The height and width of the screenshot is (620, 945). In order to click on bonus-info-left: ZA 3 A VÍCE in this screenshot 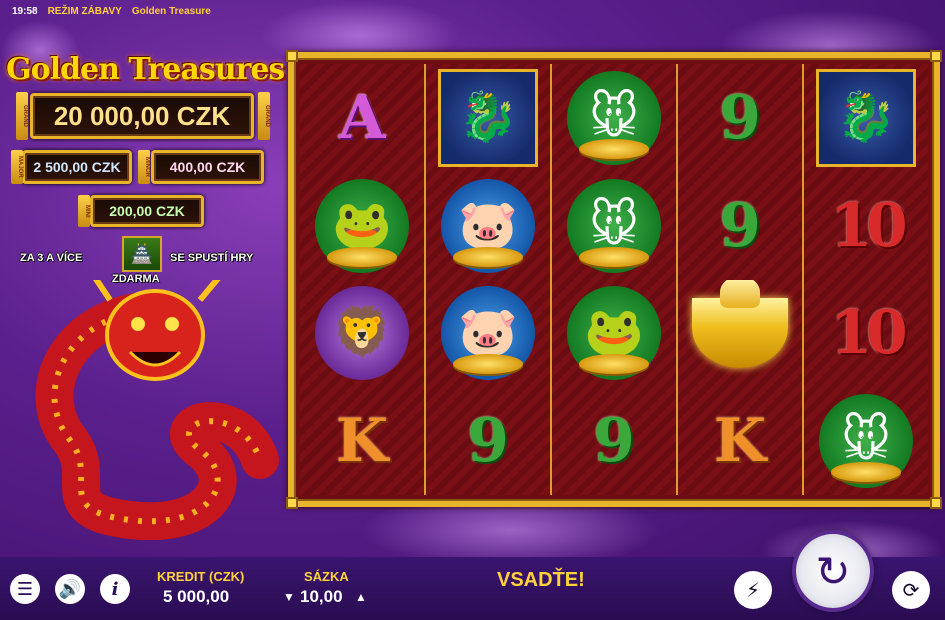, I will do `click(51, 258)`.